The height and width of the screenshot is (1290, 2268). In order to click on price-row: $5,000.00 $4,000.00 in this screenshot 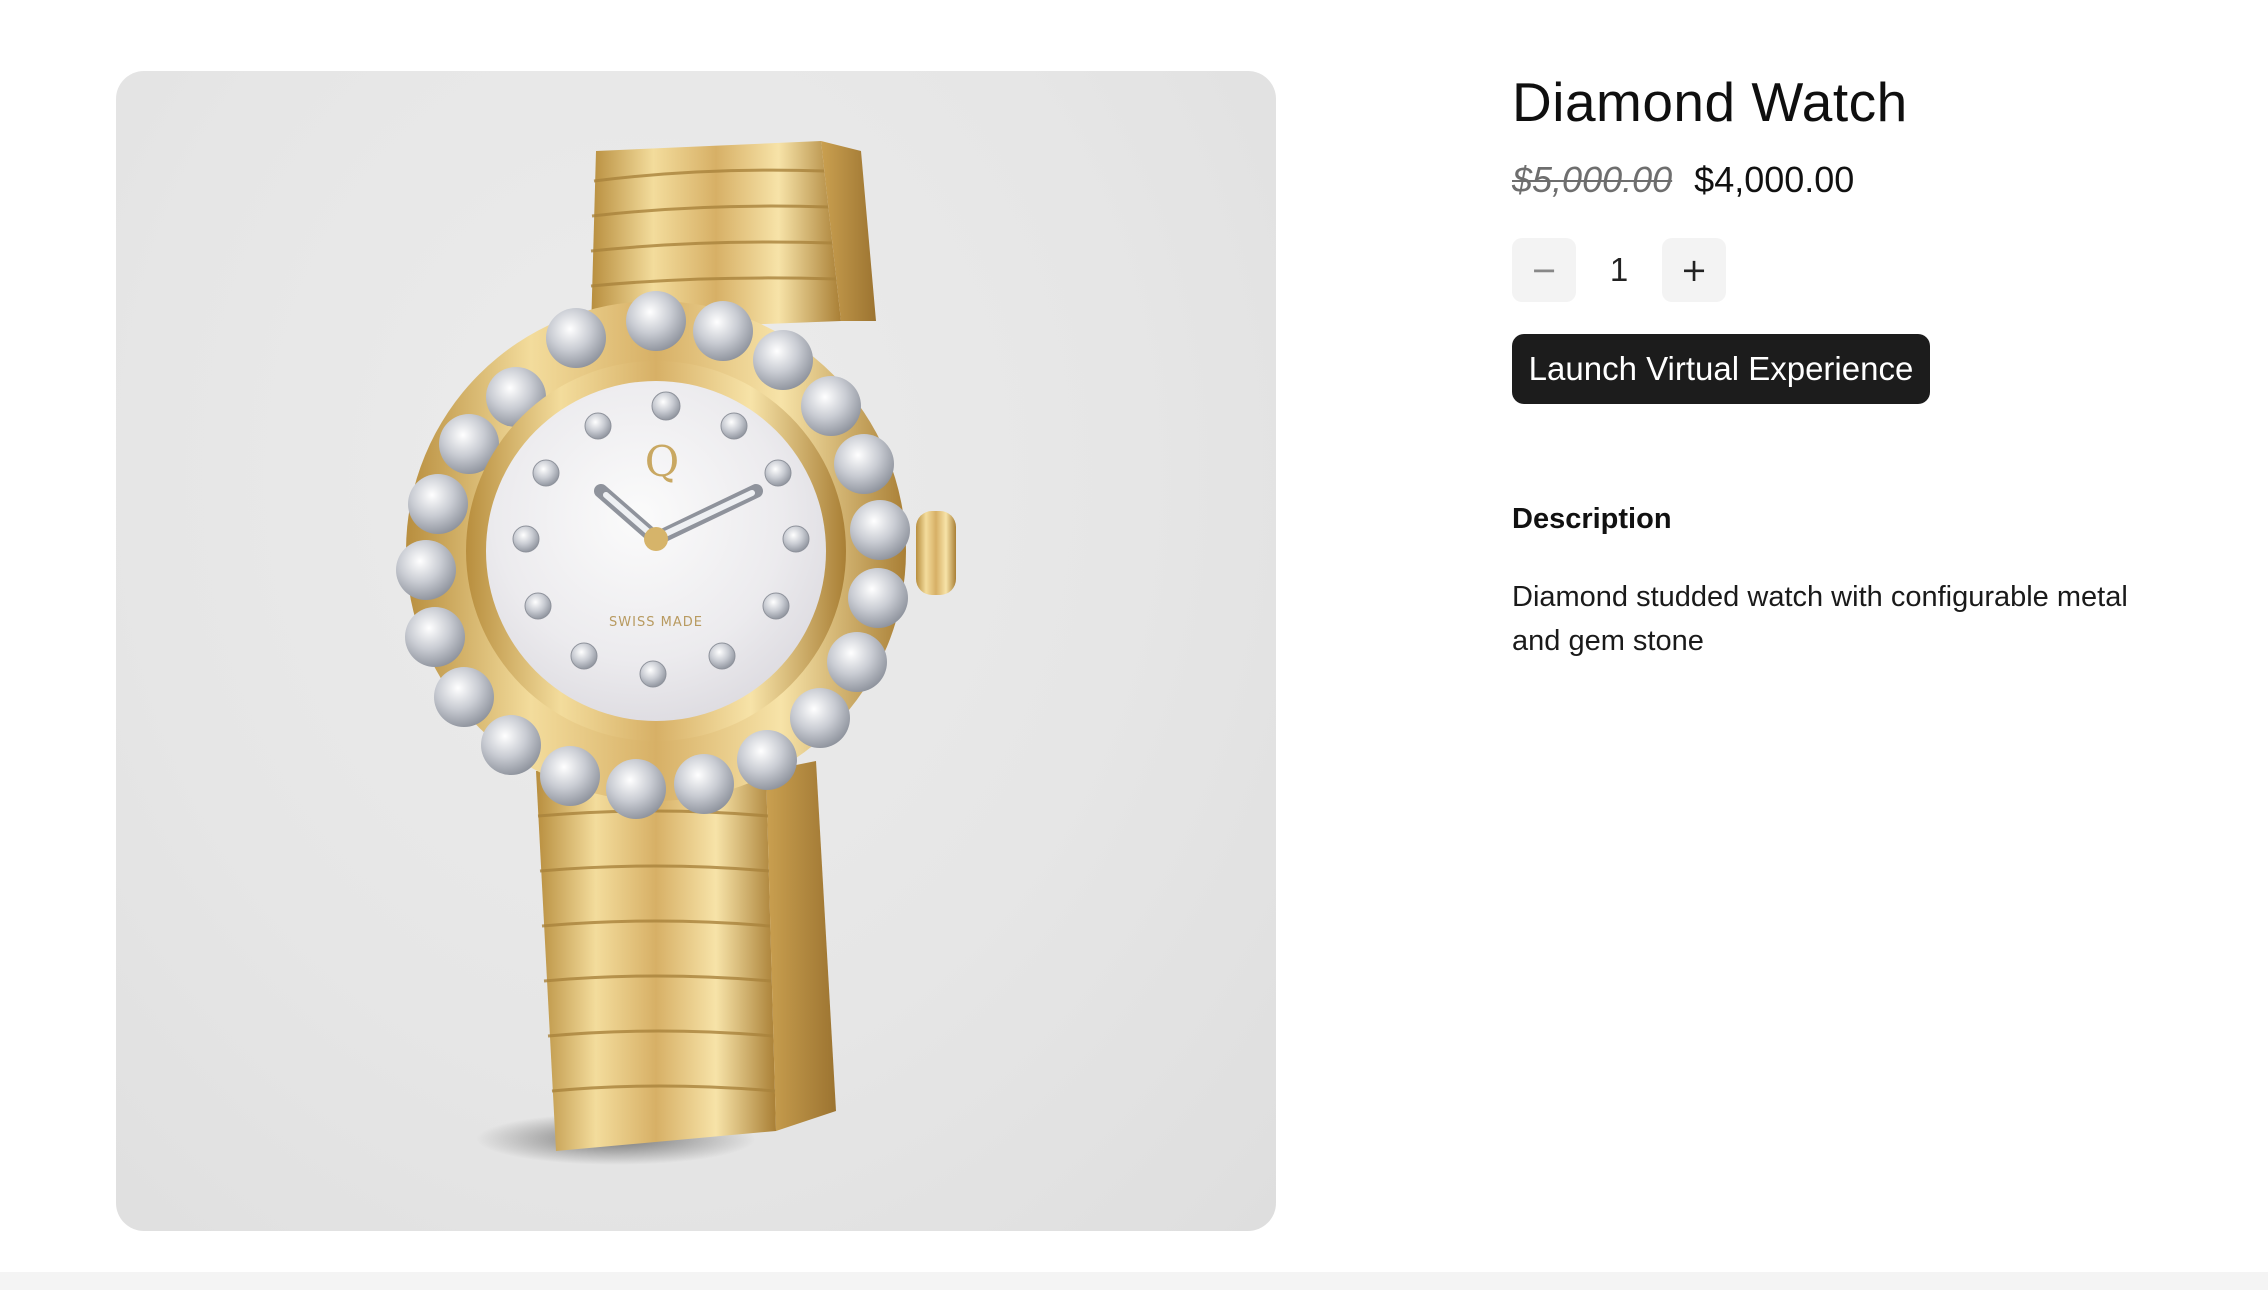, I will do `click(1683, 180)`.